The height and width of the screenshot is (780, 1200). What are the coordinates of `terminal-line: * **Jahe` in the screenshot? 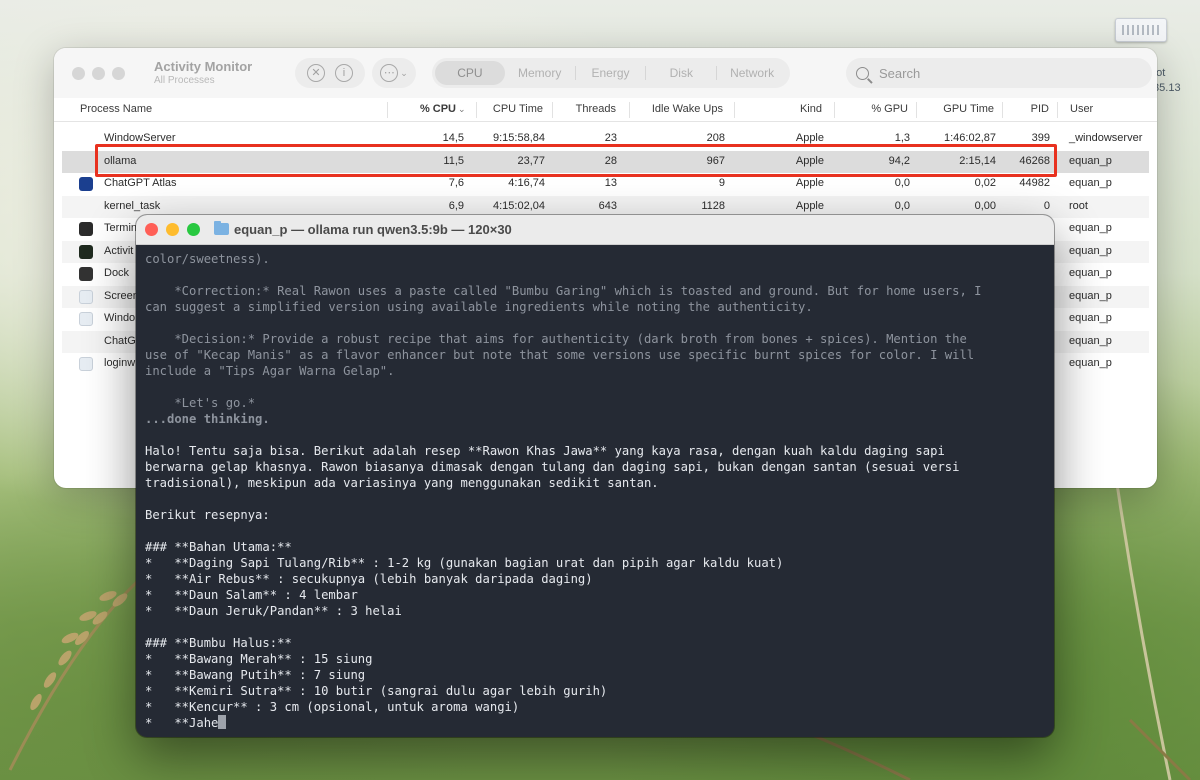 It's located at (592, 723).